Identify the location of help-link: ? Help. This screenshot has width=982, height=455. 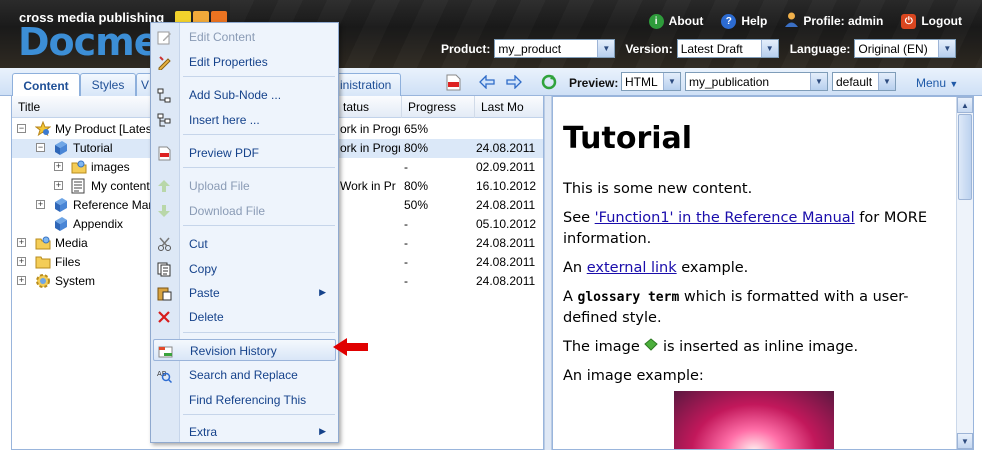
(744, 21).